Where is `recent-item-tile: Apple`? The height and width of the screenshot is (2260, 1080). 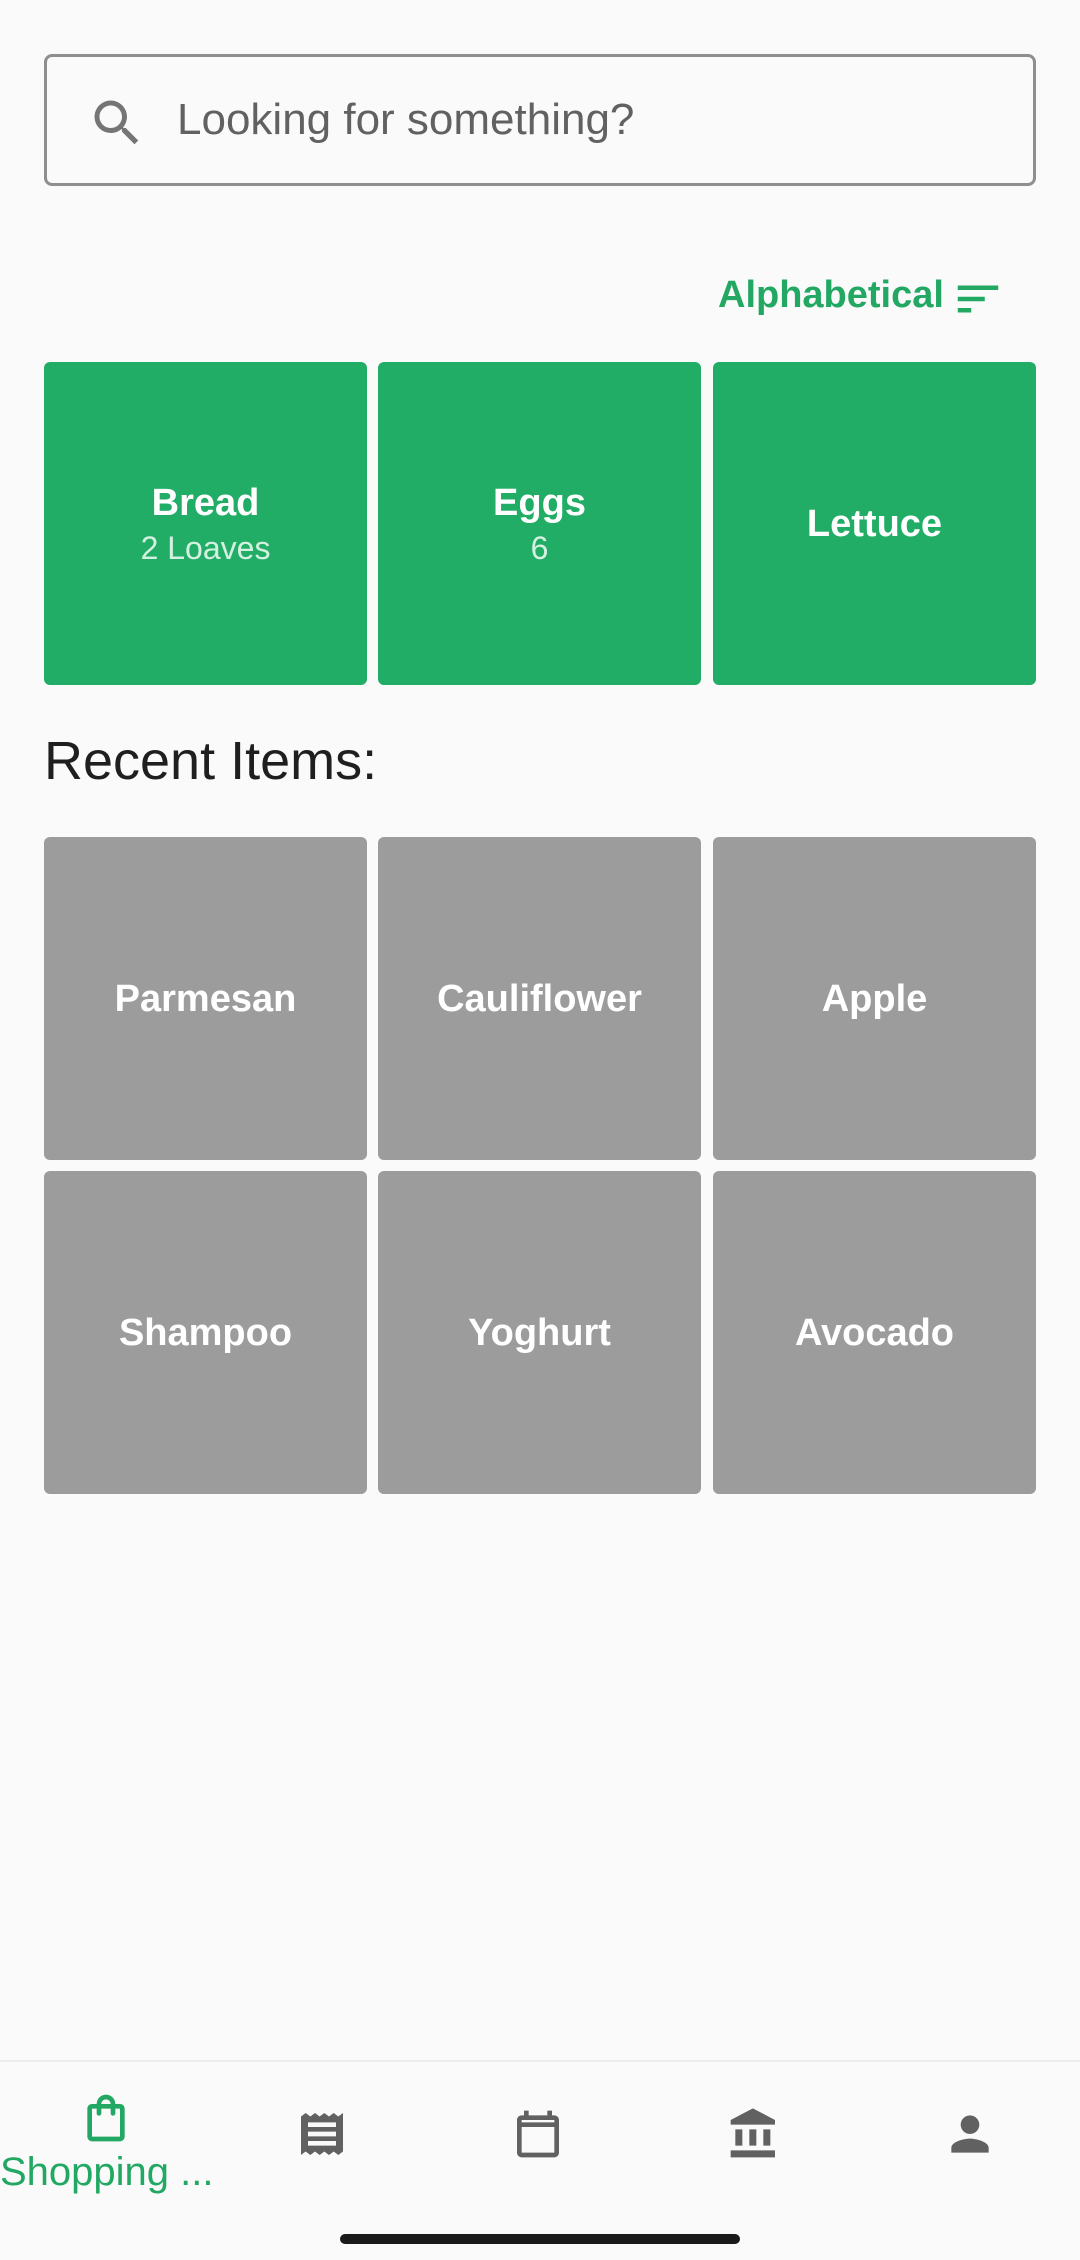
recent-item-tile: Apple is located at coordinates (874, 998).